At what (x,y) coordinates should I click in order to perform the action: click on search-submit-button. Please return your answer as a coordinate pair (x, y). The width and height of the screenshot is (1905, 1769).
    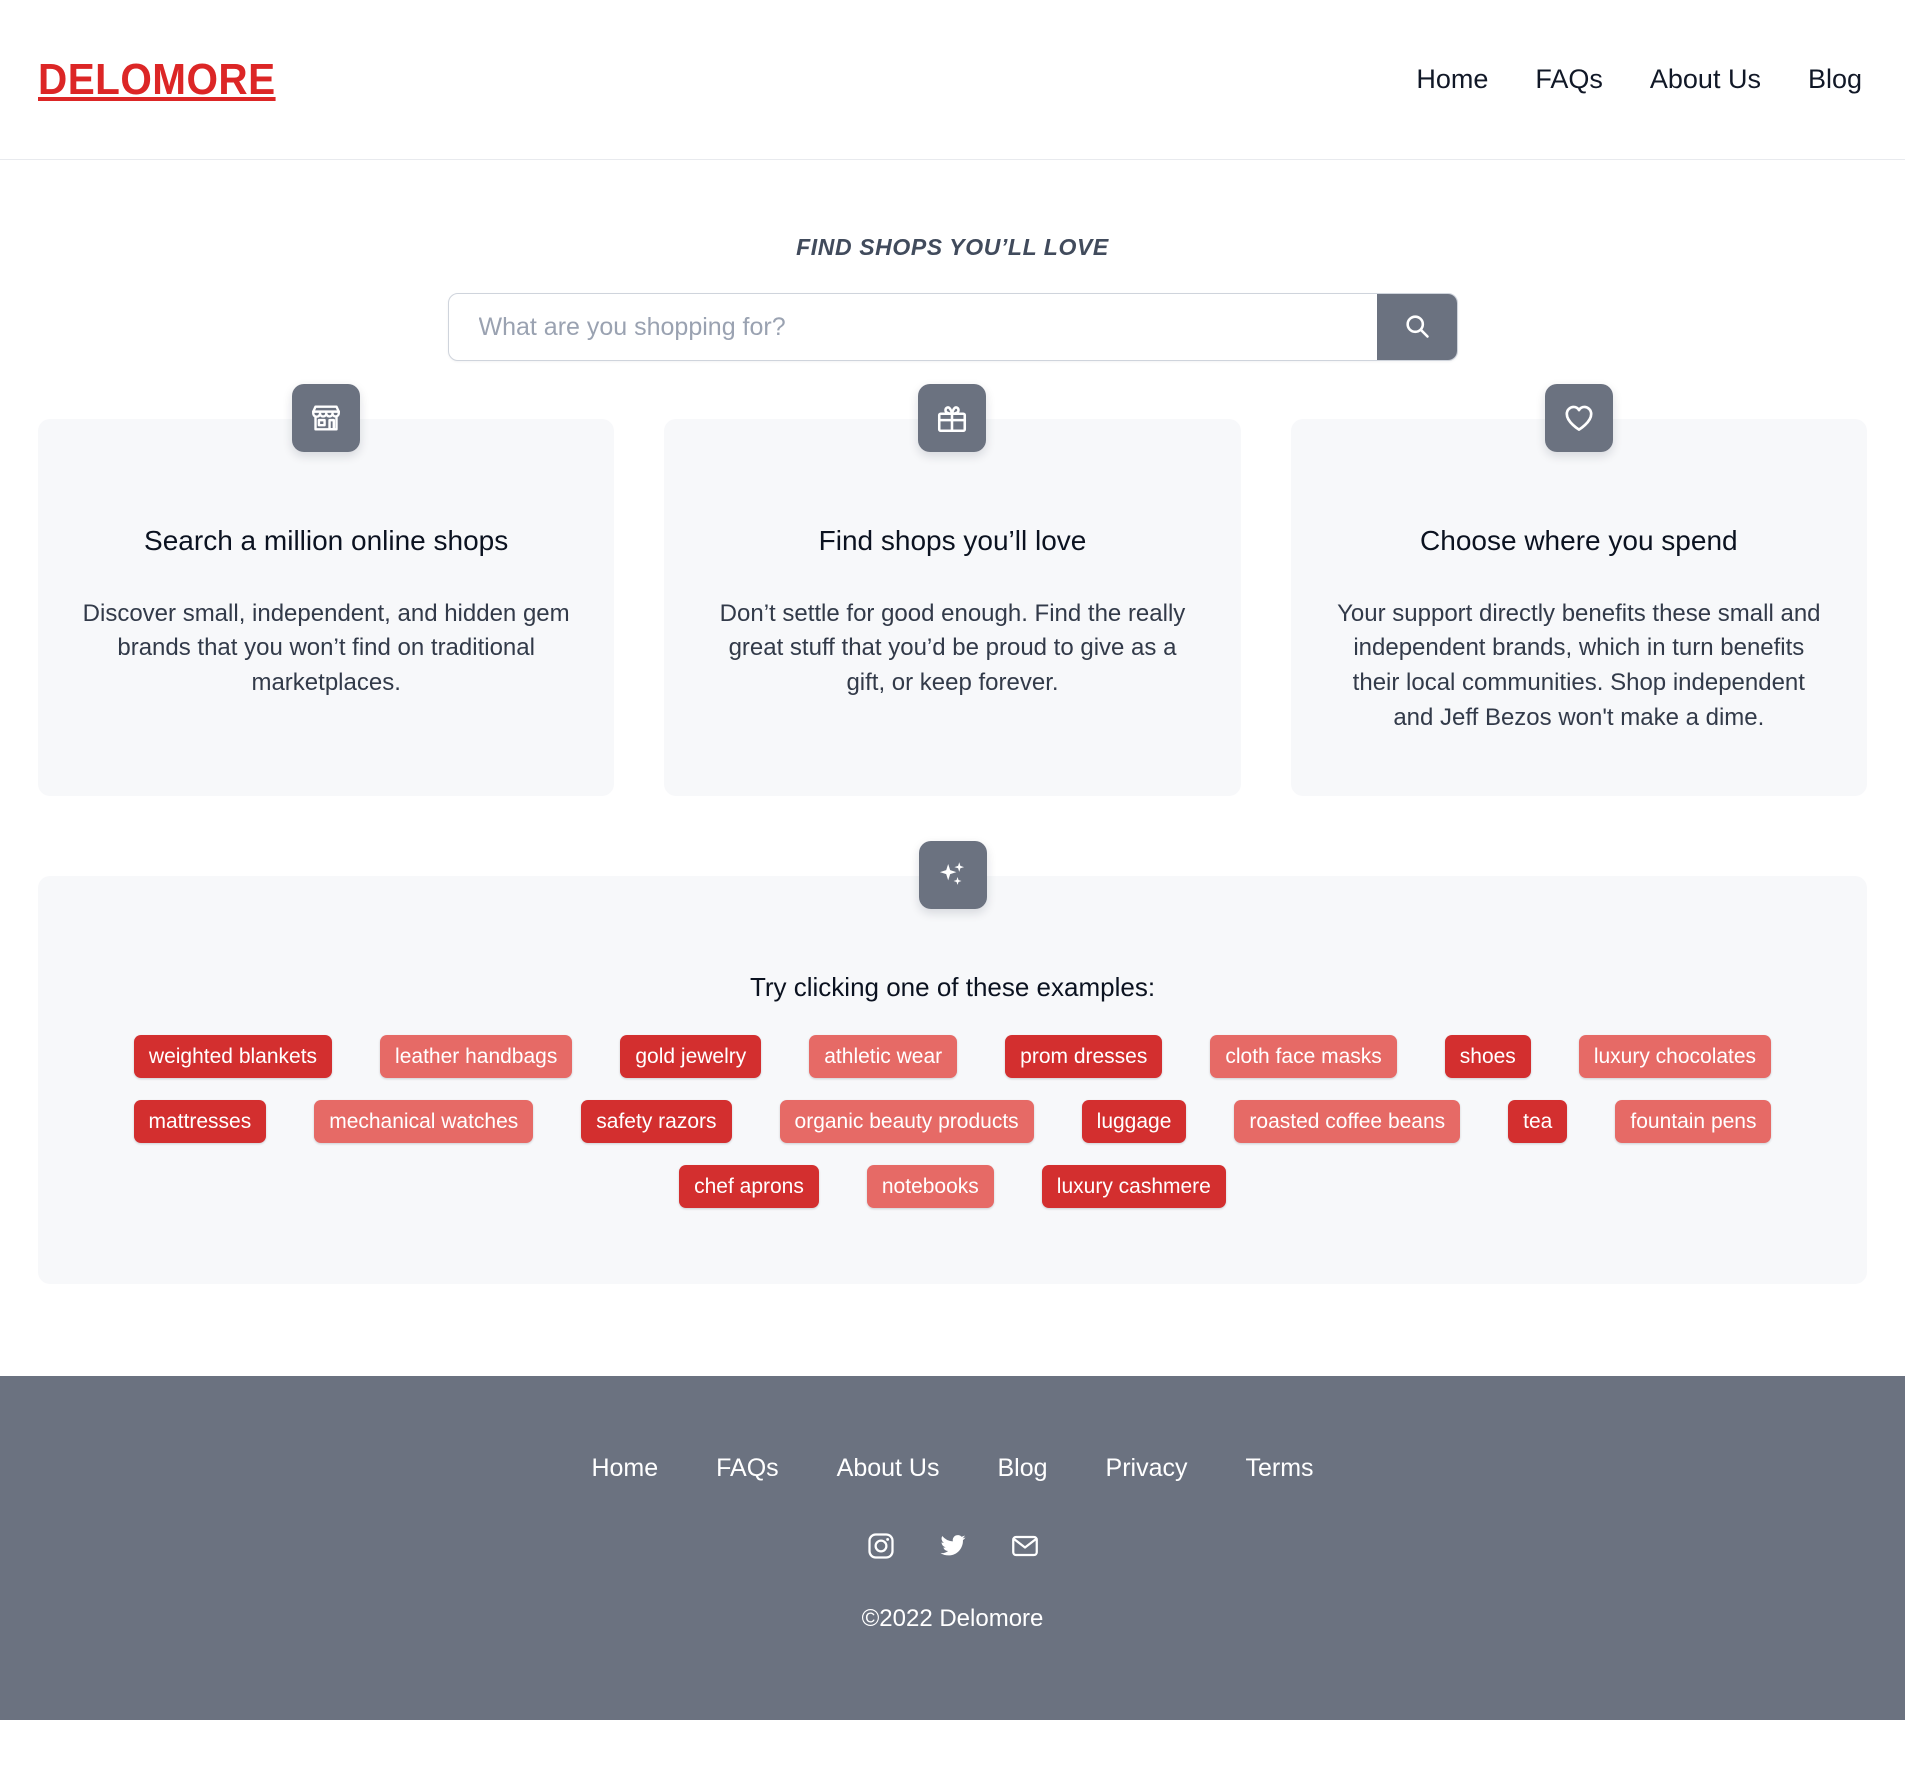
    Looking at the image, I should click on (1416, 327).